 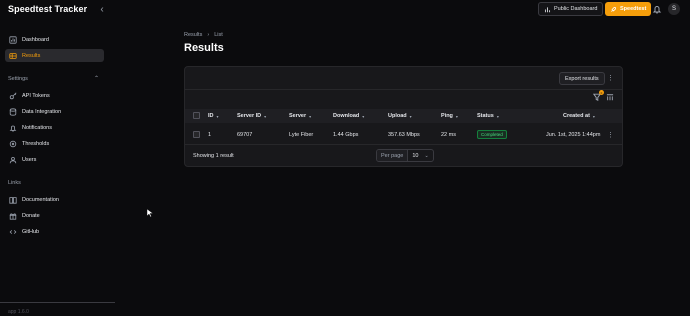 I want to click on breadcrumb-current: List, so click(x=218, y=35).